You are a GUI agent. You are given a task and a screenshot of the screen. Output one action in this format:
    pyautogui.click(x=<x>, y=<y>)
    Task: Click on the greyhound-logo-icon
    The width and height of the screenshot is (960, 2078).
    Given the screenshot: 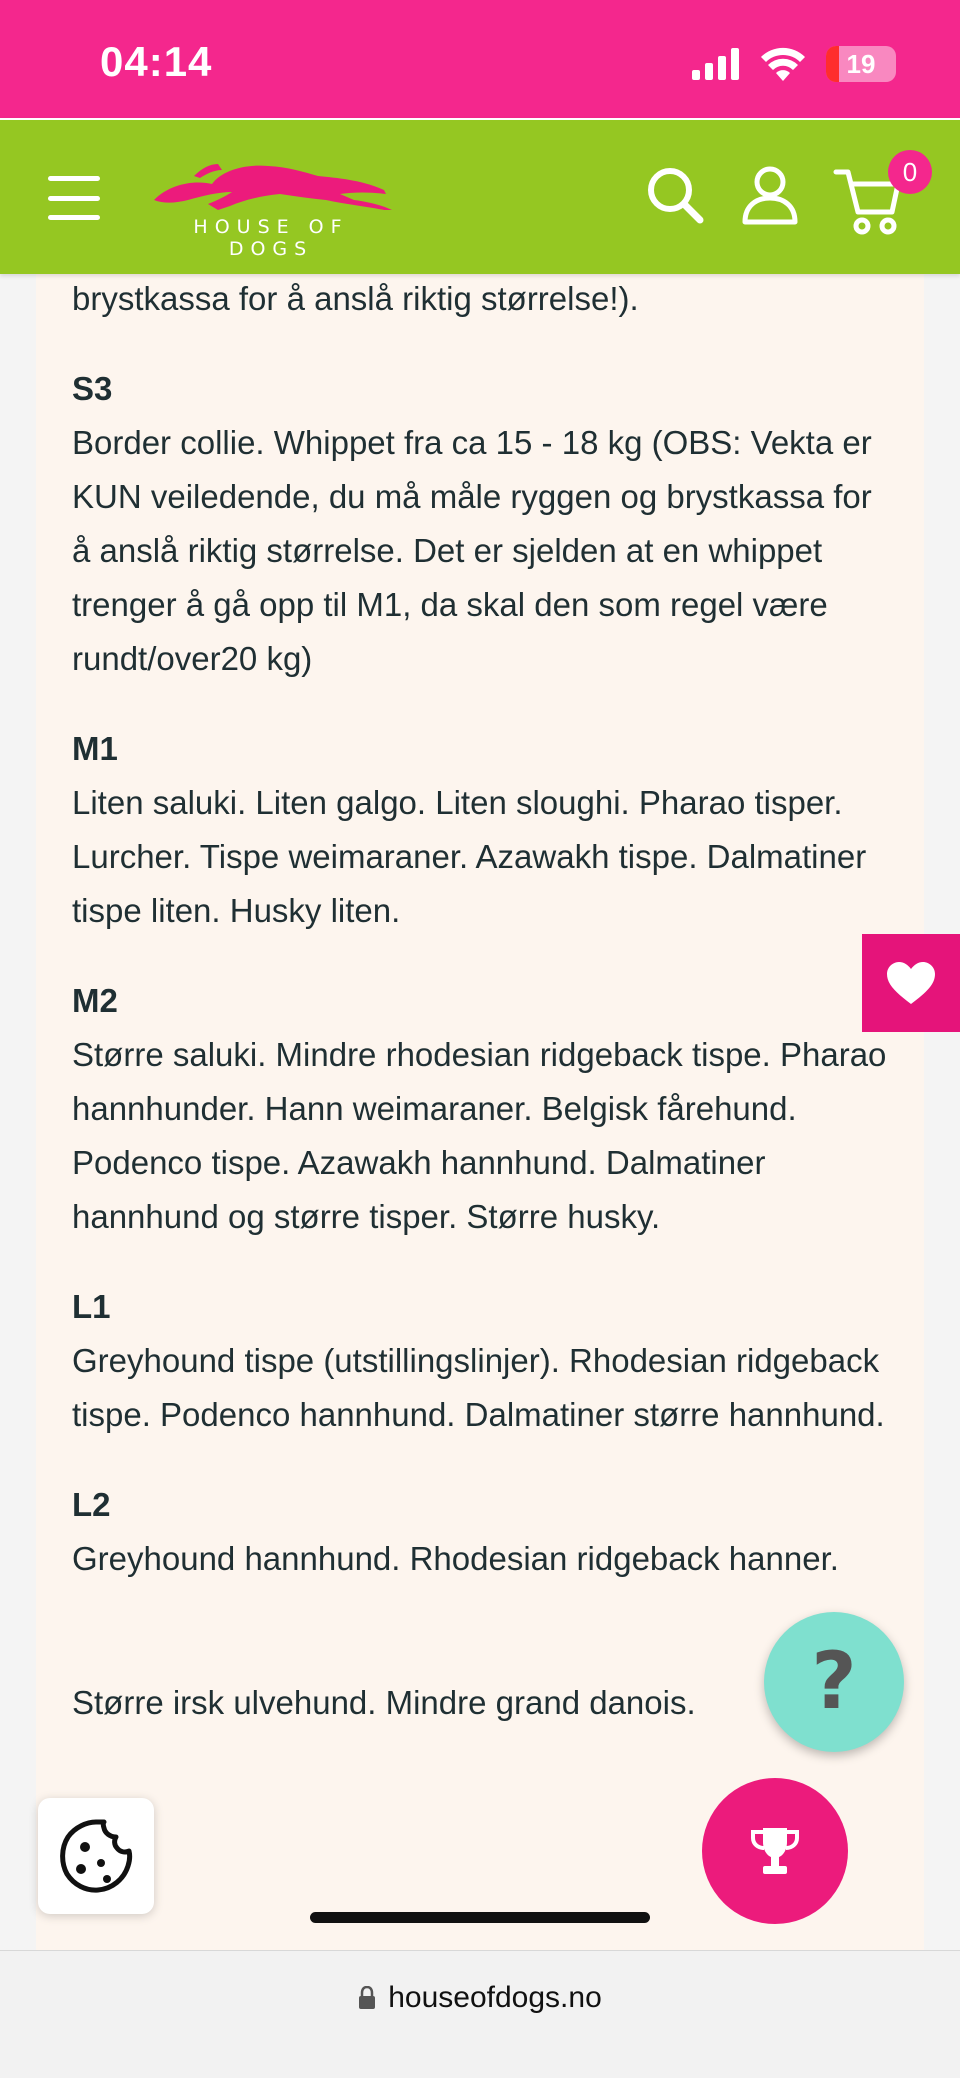 What is the action you would take?
    pyautogui.click(x=273, y=187)
    